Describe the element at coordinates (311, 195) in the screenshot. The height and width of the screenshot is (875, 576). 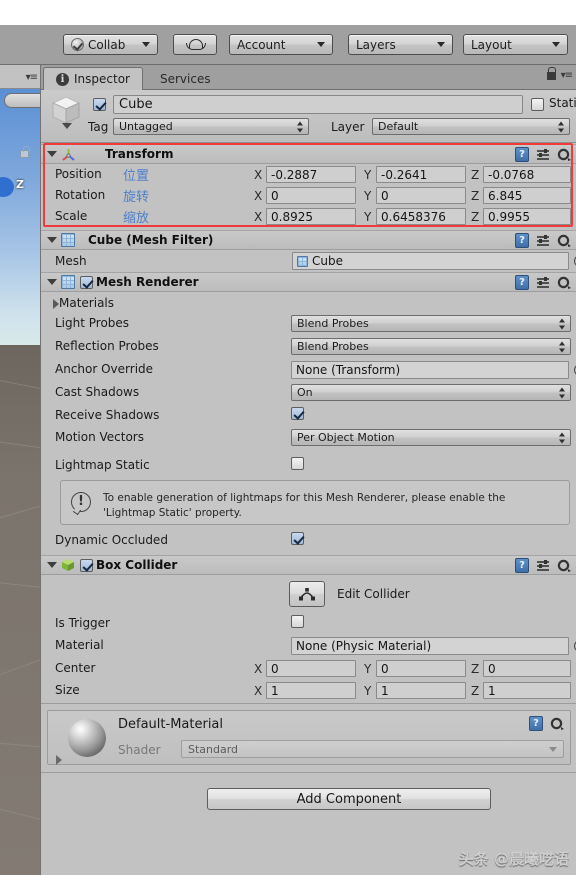
I see `rotation-x-input: 0` at that location.